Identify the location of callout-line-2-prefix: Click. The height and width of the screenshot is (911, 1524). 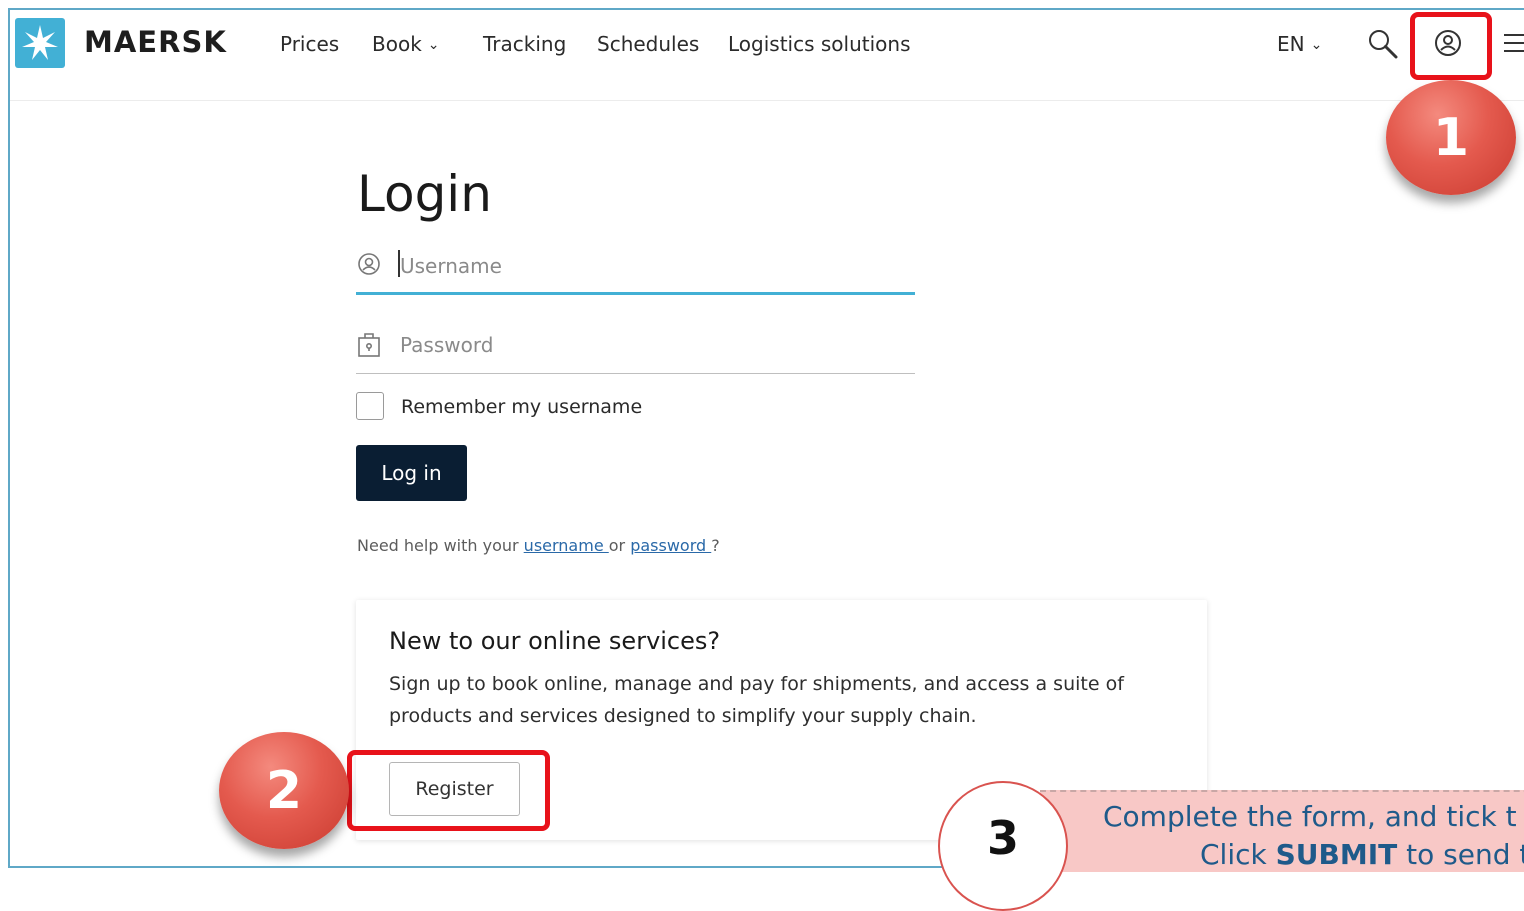
(1238, 854).